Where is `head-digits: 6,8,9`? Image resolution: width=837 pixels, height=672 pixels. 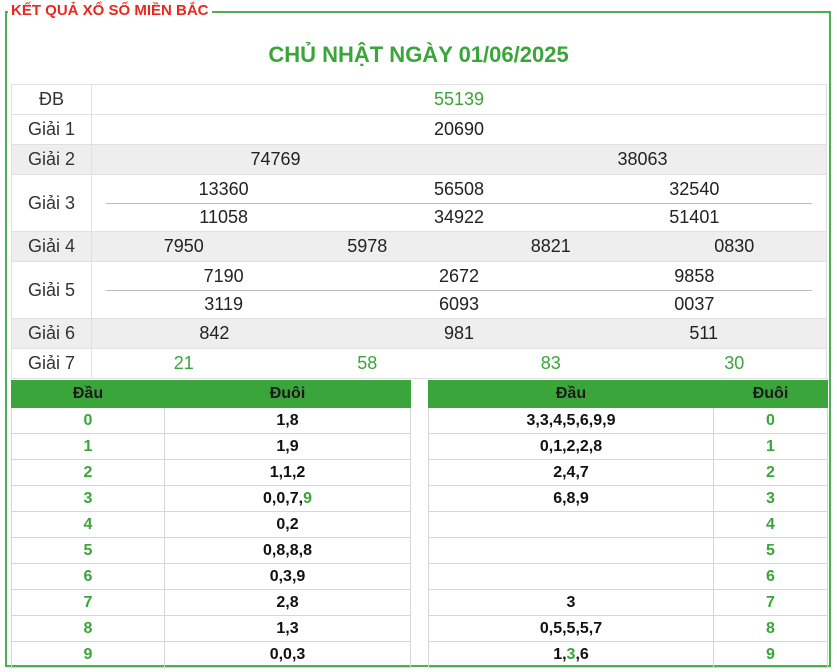
head-digits: 6,8,9 is located at coordinates (571, 498).